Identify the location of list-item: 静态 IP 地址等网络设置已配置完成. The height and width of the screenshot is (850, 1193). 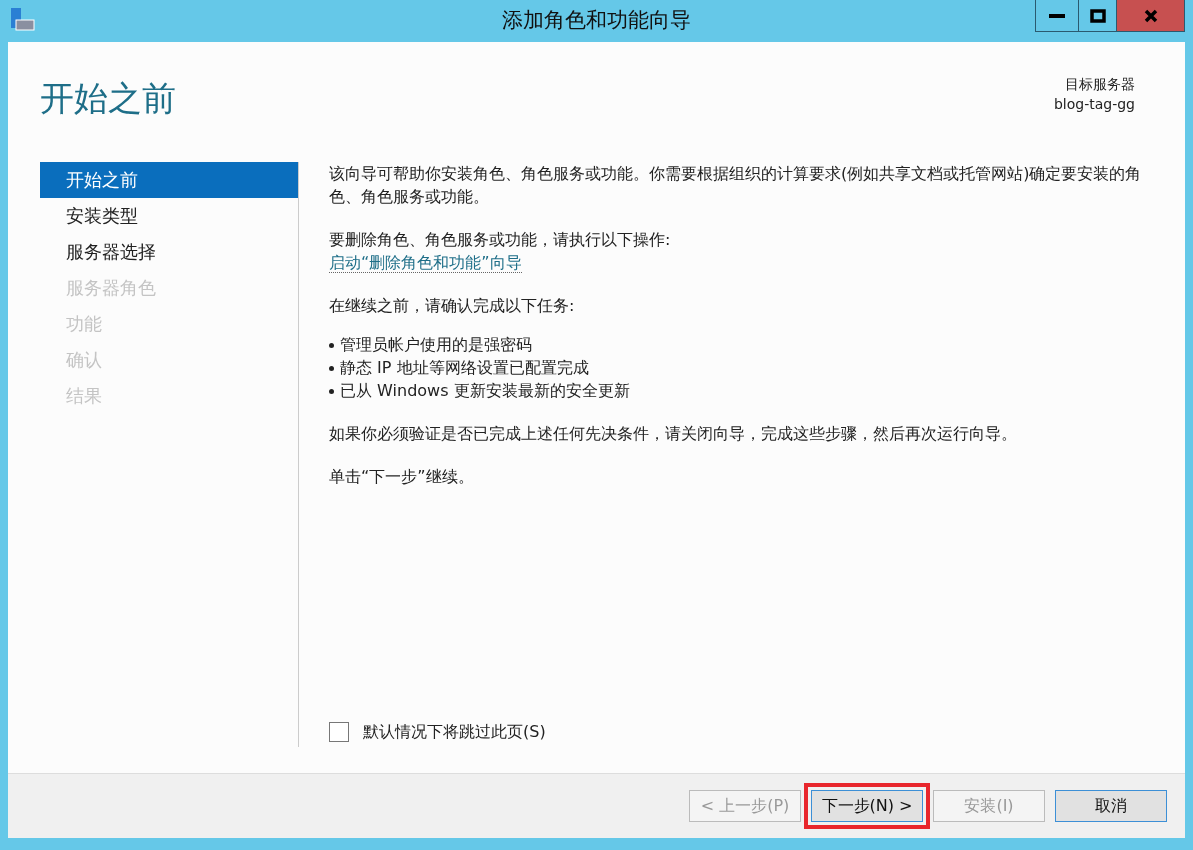
(464, 368).